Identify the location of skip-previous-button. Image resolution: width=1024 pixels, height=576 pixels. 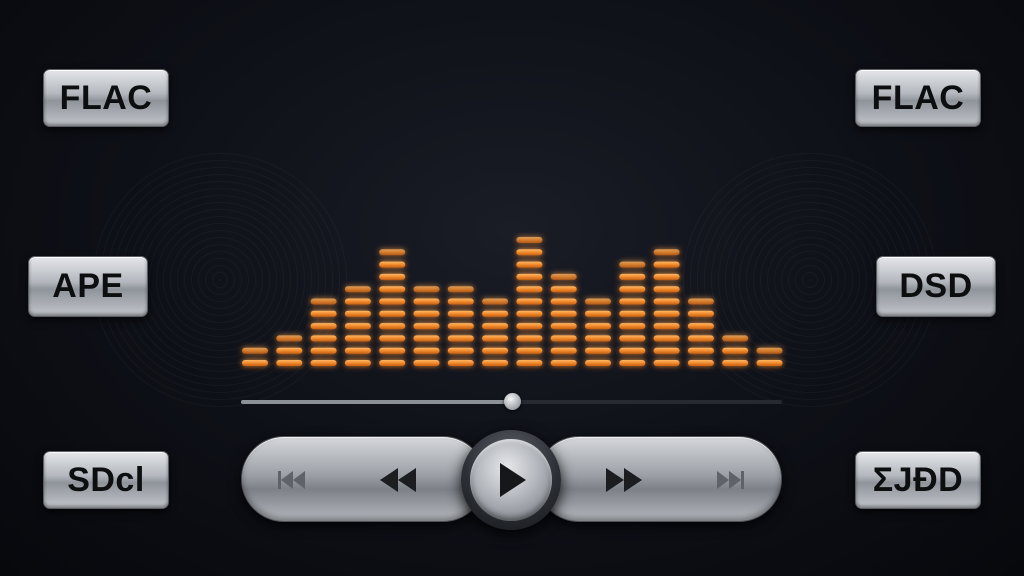
(292, 480).